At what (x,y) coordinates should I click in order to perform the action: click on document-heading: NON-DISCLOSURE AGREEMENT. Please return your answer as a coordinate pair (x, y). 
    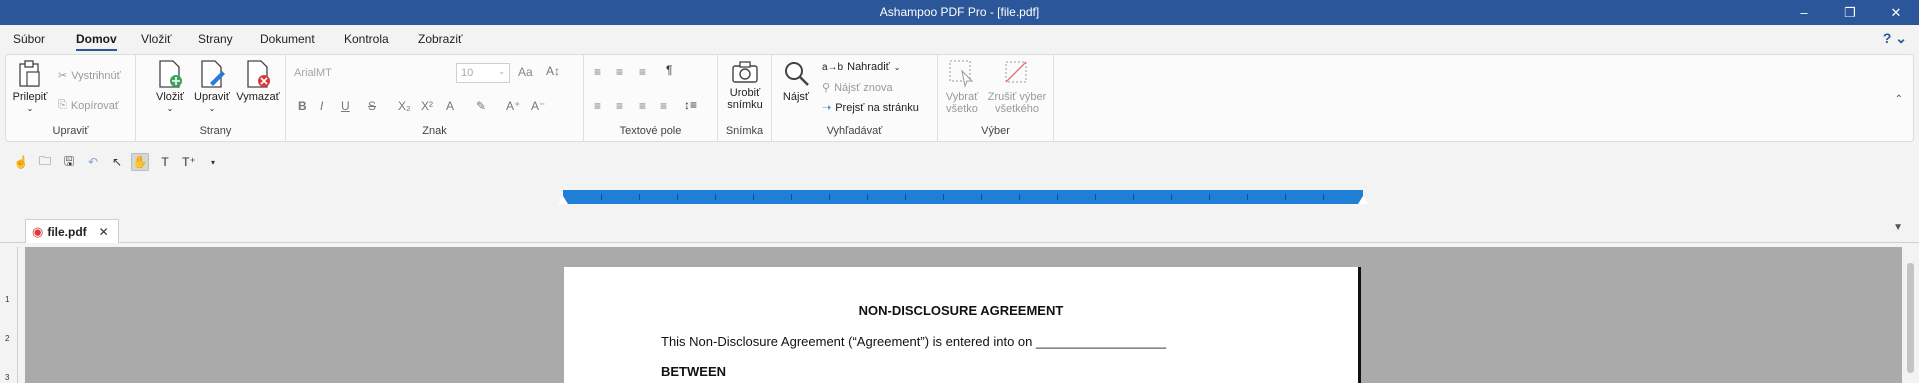
    Looking at the image, I should click on (961, 310).